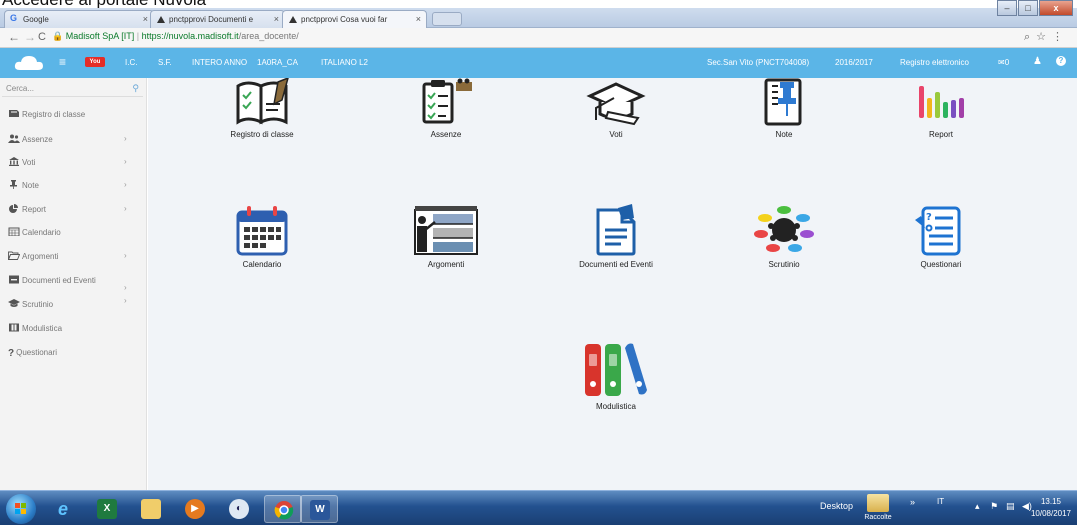 Image resolution: width=1077 pixels, height=525 pixels. Describe the element at coordinates (538, 4) in the screenshot. I see `caption-title: Accedere al portale Nuvola` at that location.